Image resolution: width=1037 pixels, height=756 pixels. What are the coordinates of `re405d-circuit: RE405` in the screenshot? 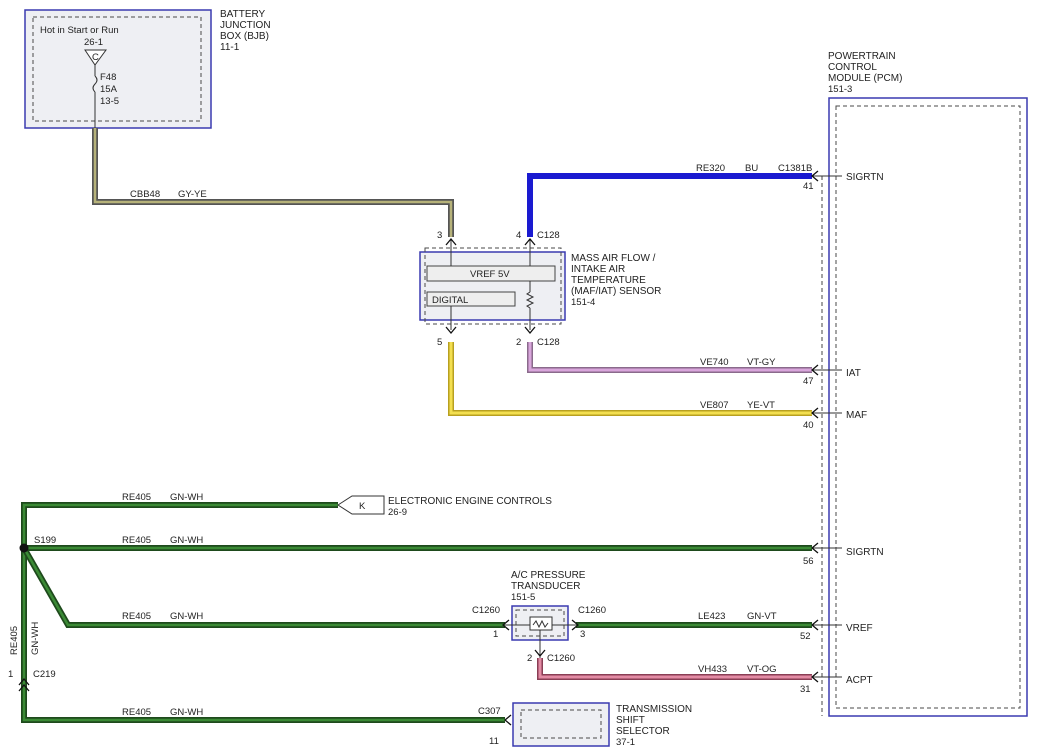 It's located at (136, 712).